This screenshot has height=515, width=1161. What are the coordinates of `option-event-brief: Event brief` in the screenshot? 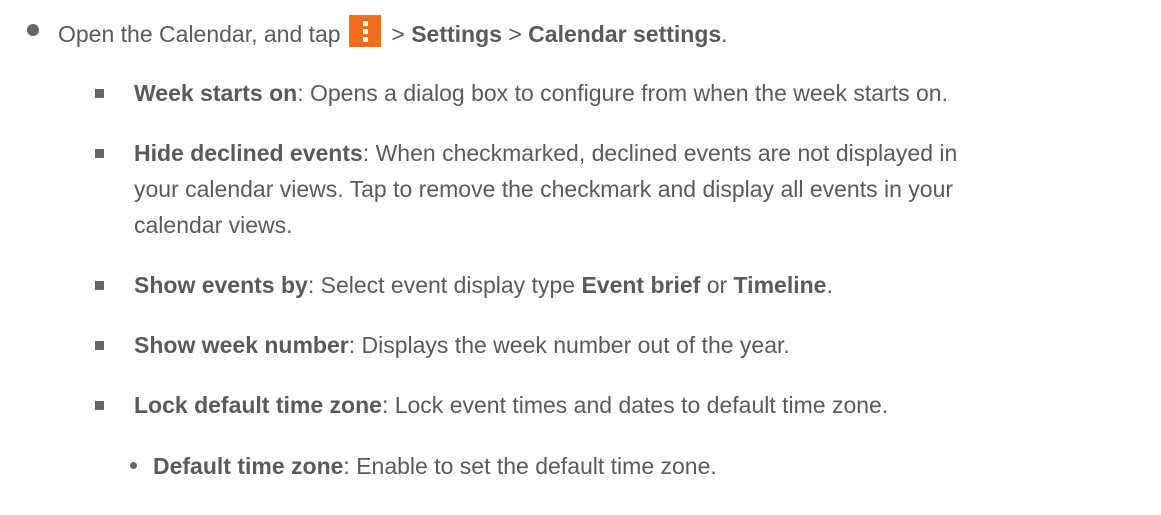 It's located at (641, 285).